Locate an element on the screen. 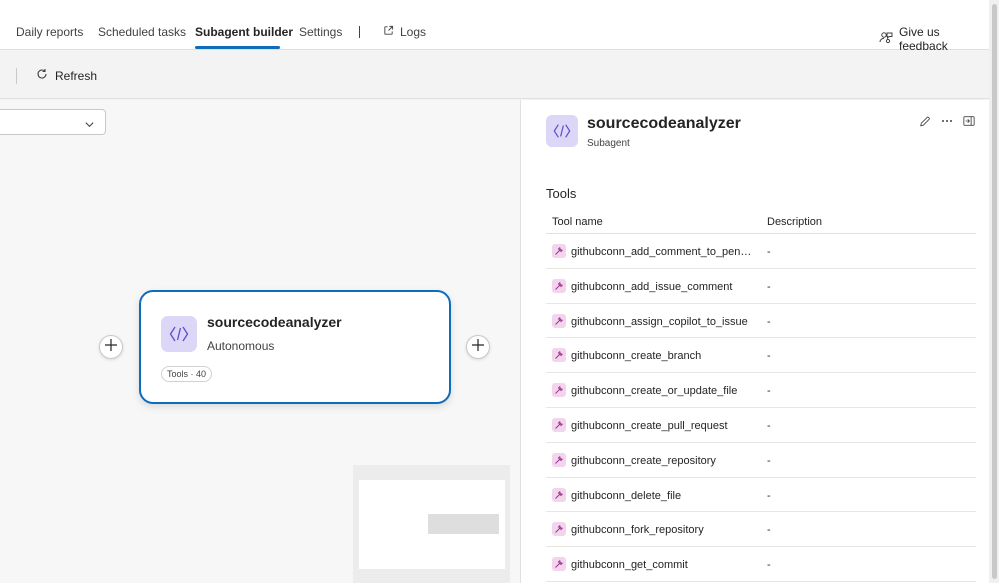 The height and width of the screenshot is (583, 999). logs-link: Logs is located at coordinates (404, 32).